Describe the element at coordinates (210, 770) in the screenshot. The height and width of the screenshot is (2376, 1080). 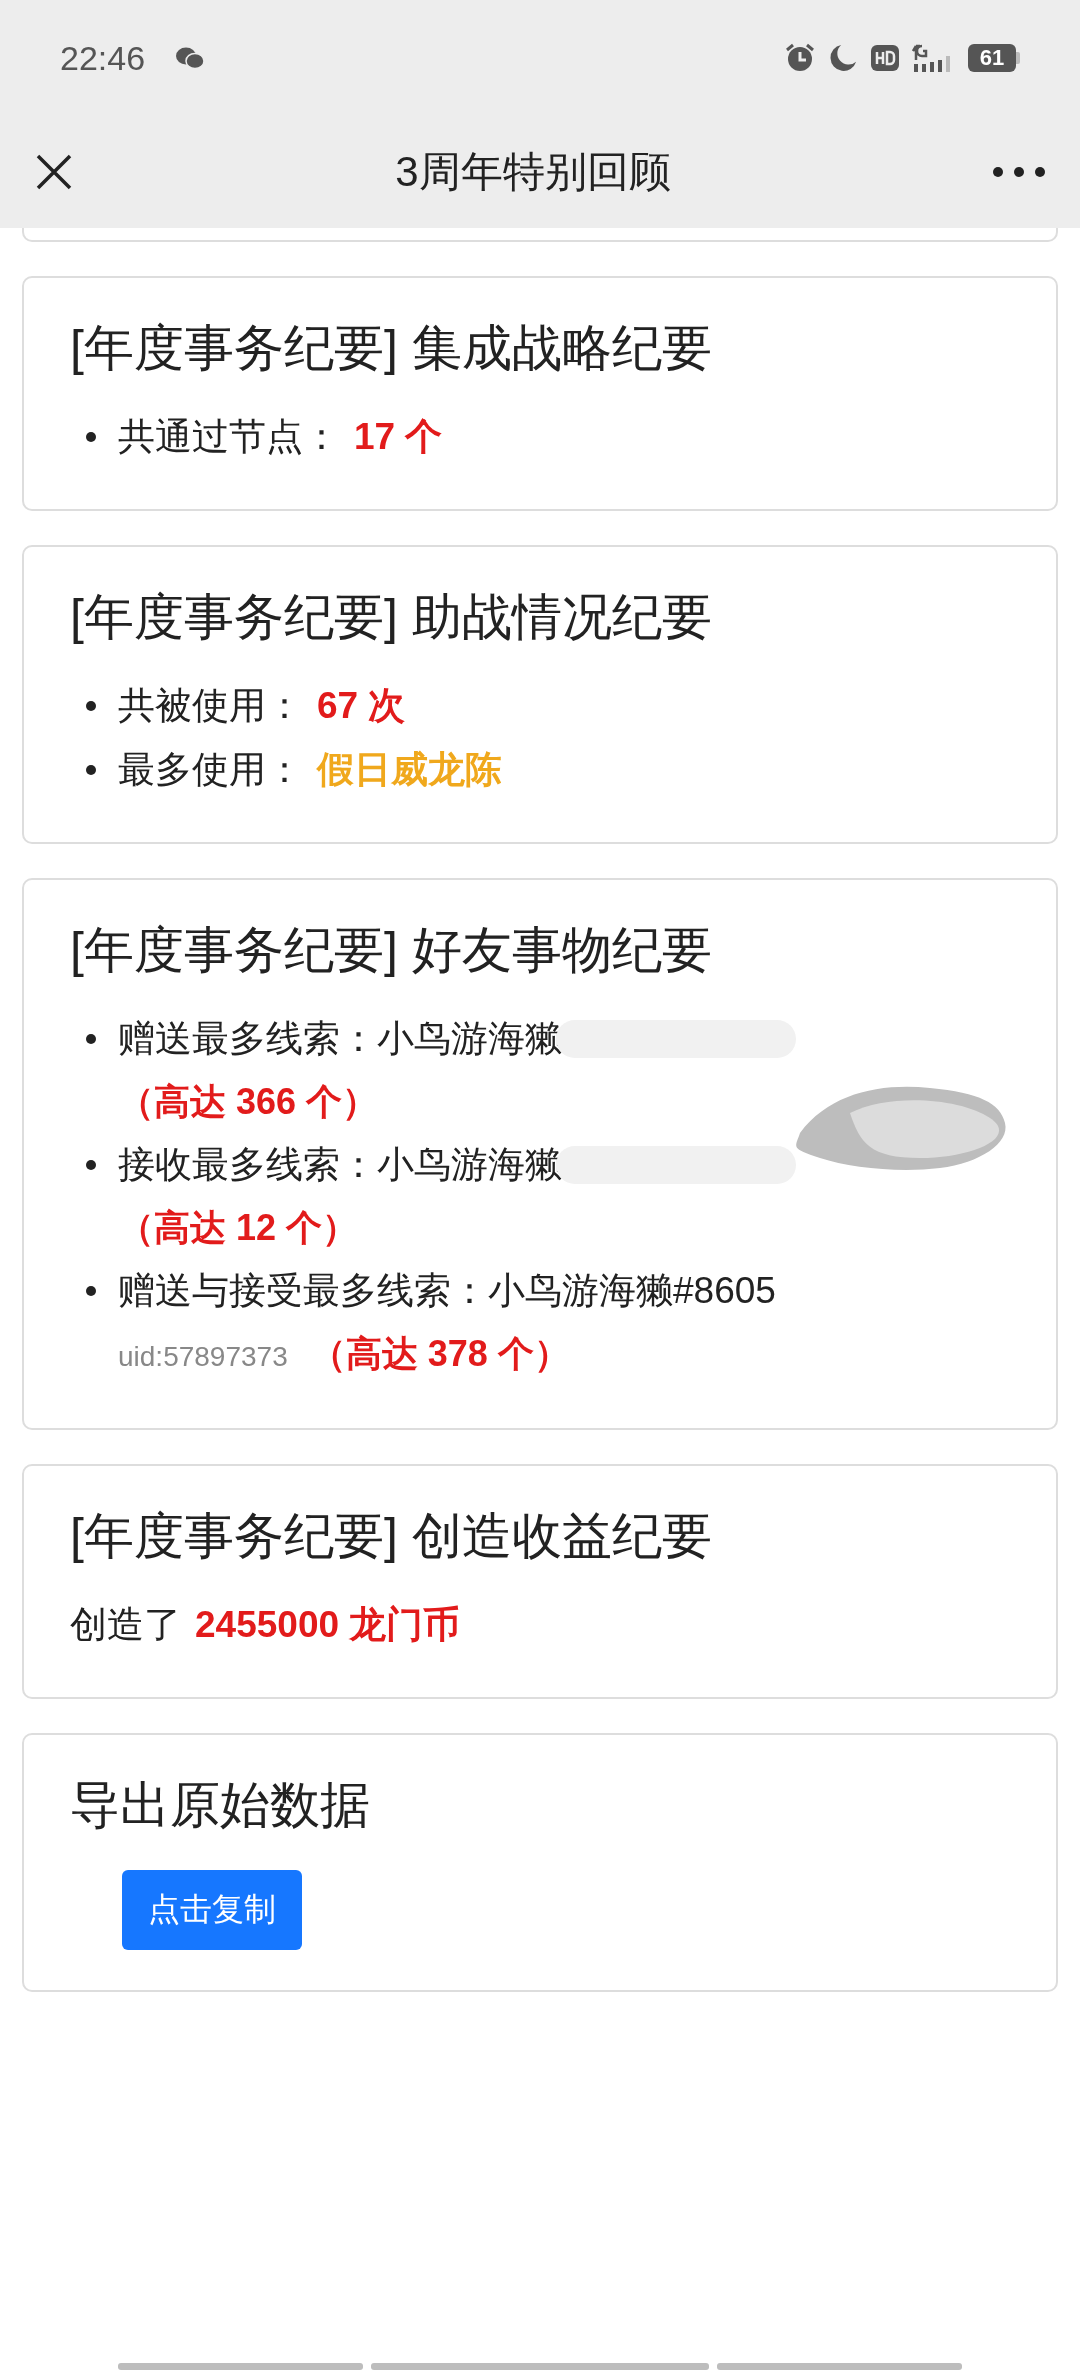
I see `stat-label: 最多使用：` at that location.